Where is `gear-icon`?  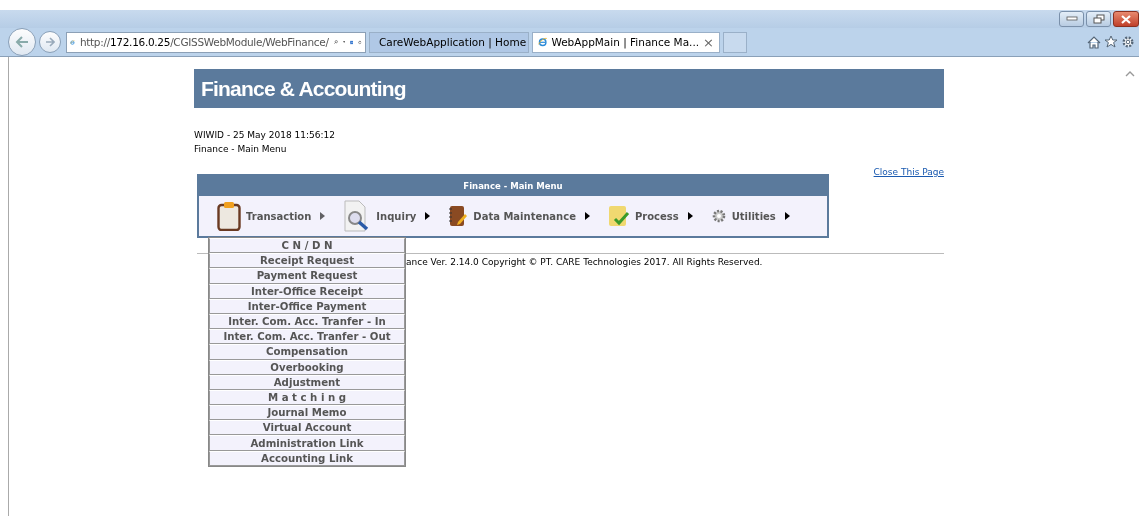 gear-icon is located at coordinates (718, 216).